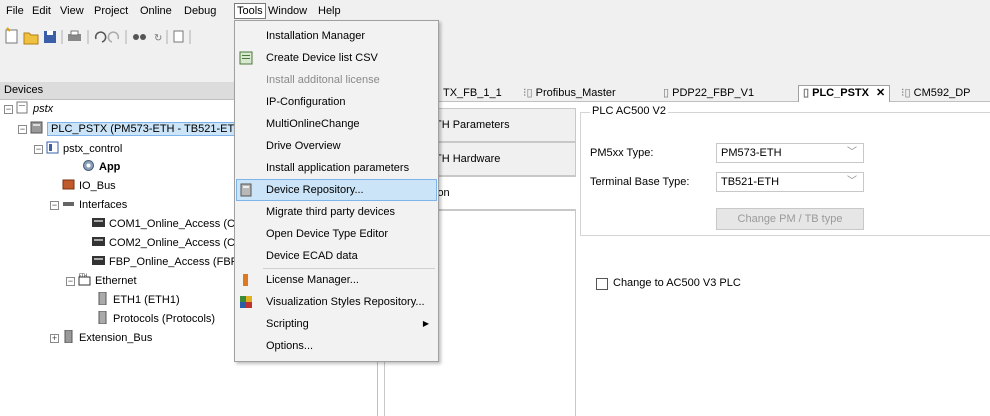 The image size is (990, 416). I want to click on pm-type-select: PM573-ETH ﹀, so click(790, 153).